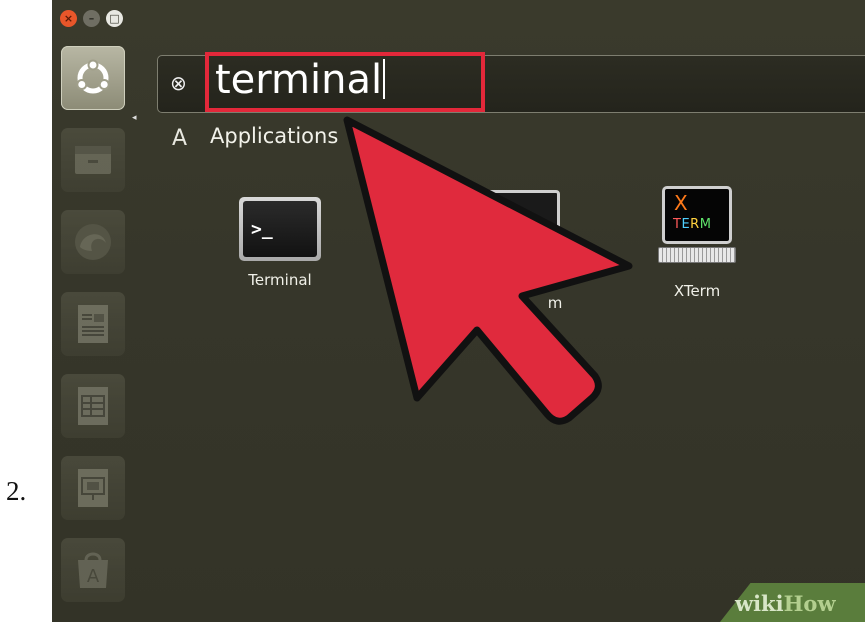 The image size is (865, 622). I want to click on writer-icon, so click(93, 324).